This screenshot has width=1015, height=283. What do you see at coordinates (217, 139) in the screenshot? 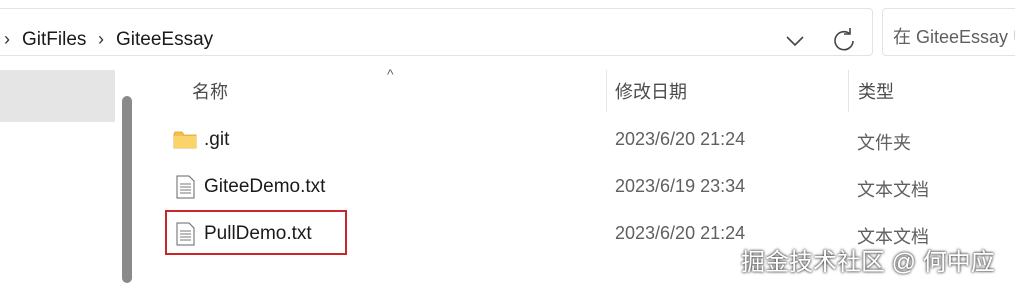
I see `file-name: .git` at bounding box center [217, 139].